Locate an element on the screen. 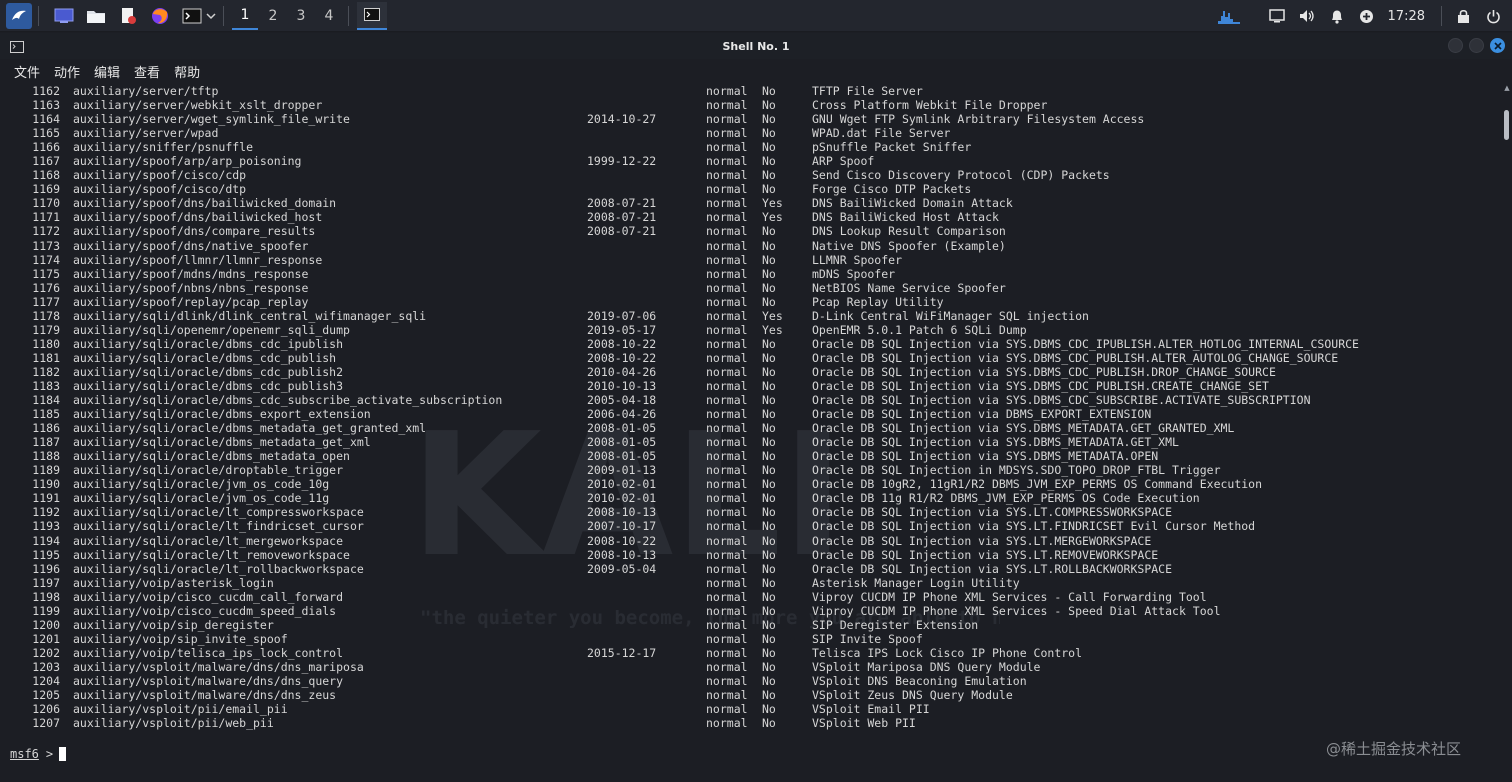 The height and width of the screenshot is (782, 1512). lock-icon is located at coordinates (1463, 16).